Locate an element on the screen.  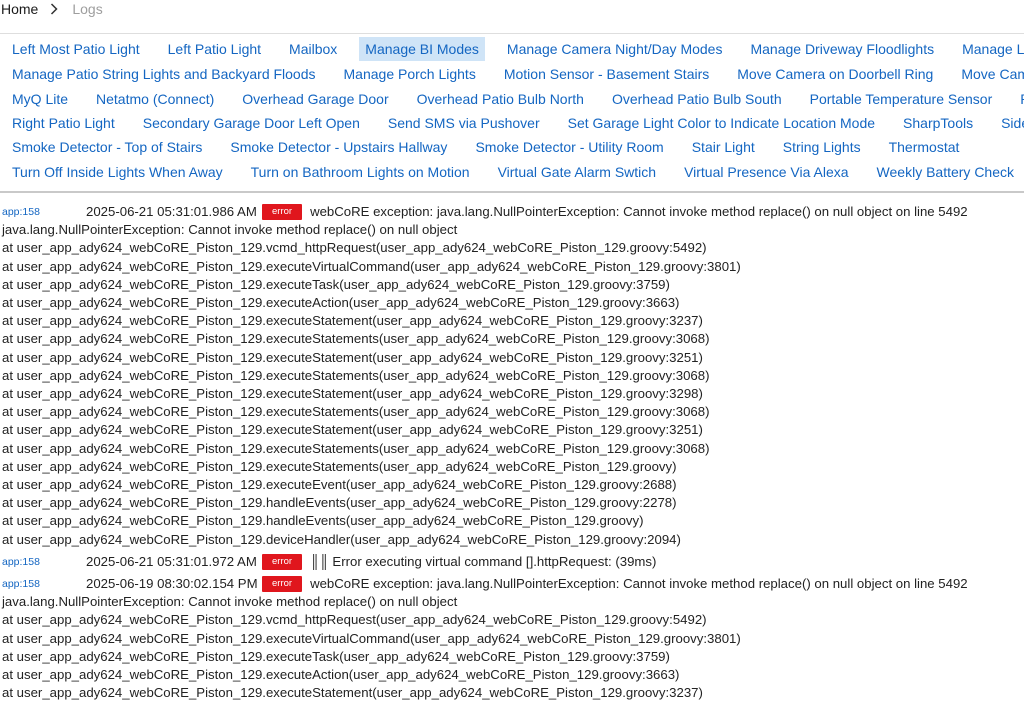
nav-app-link: Mailbox is located at coordinates (318, 49).